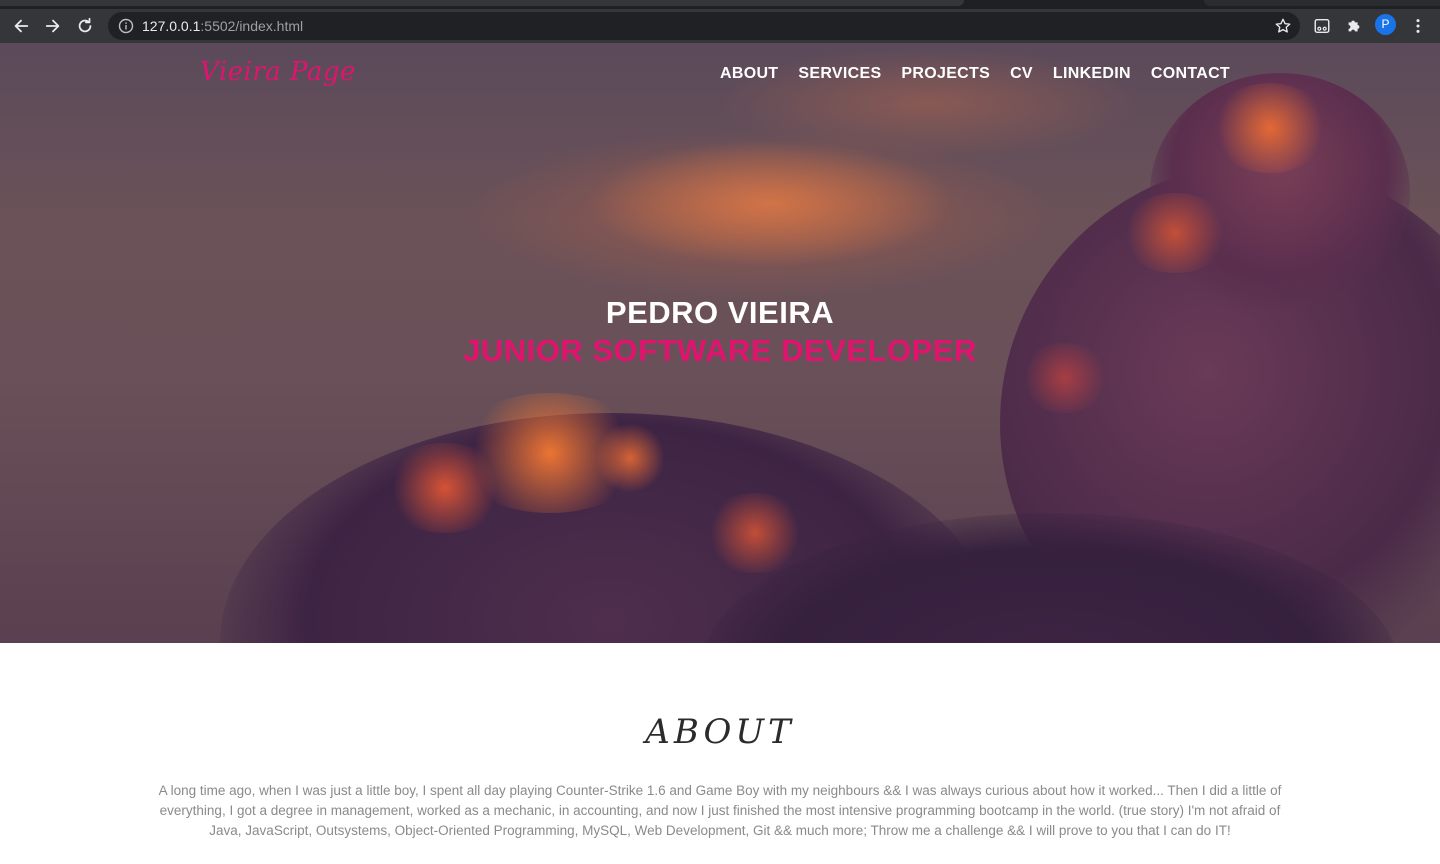 This screenshot has height=864, width=1440. I want to click on nav-linkedin: LINKEDIN, so click(1092, 74).